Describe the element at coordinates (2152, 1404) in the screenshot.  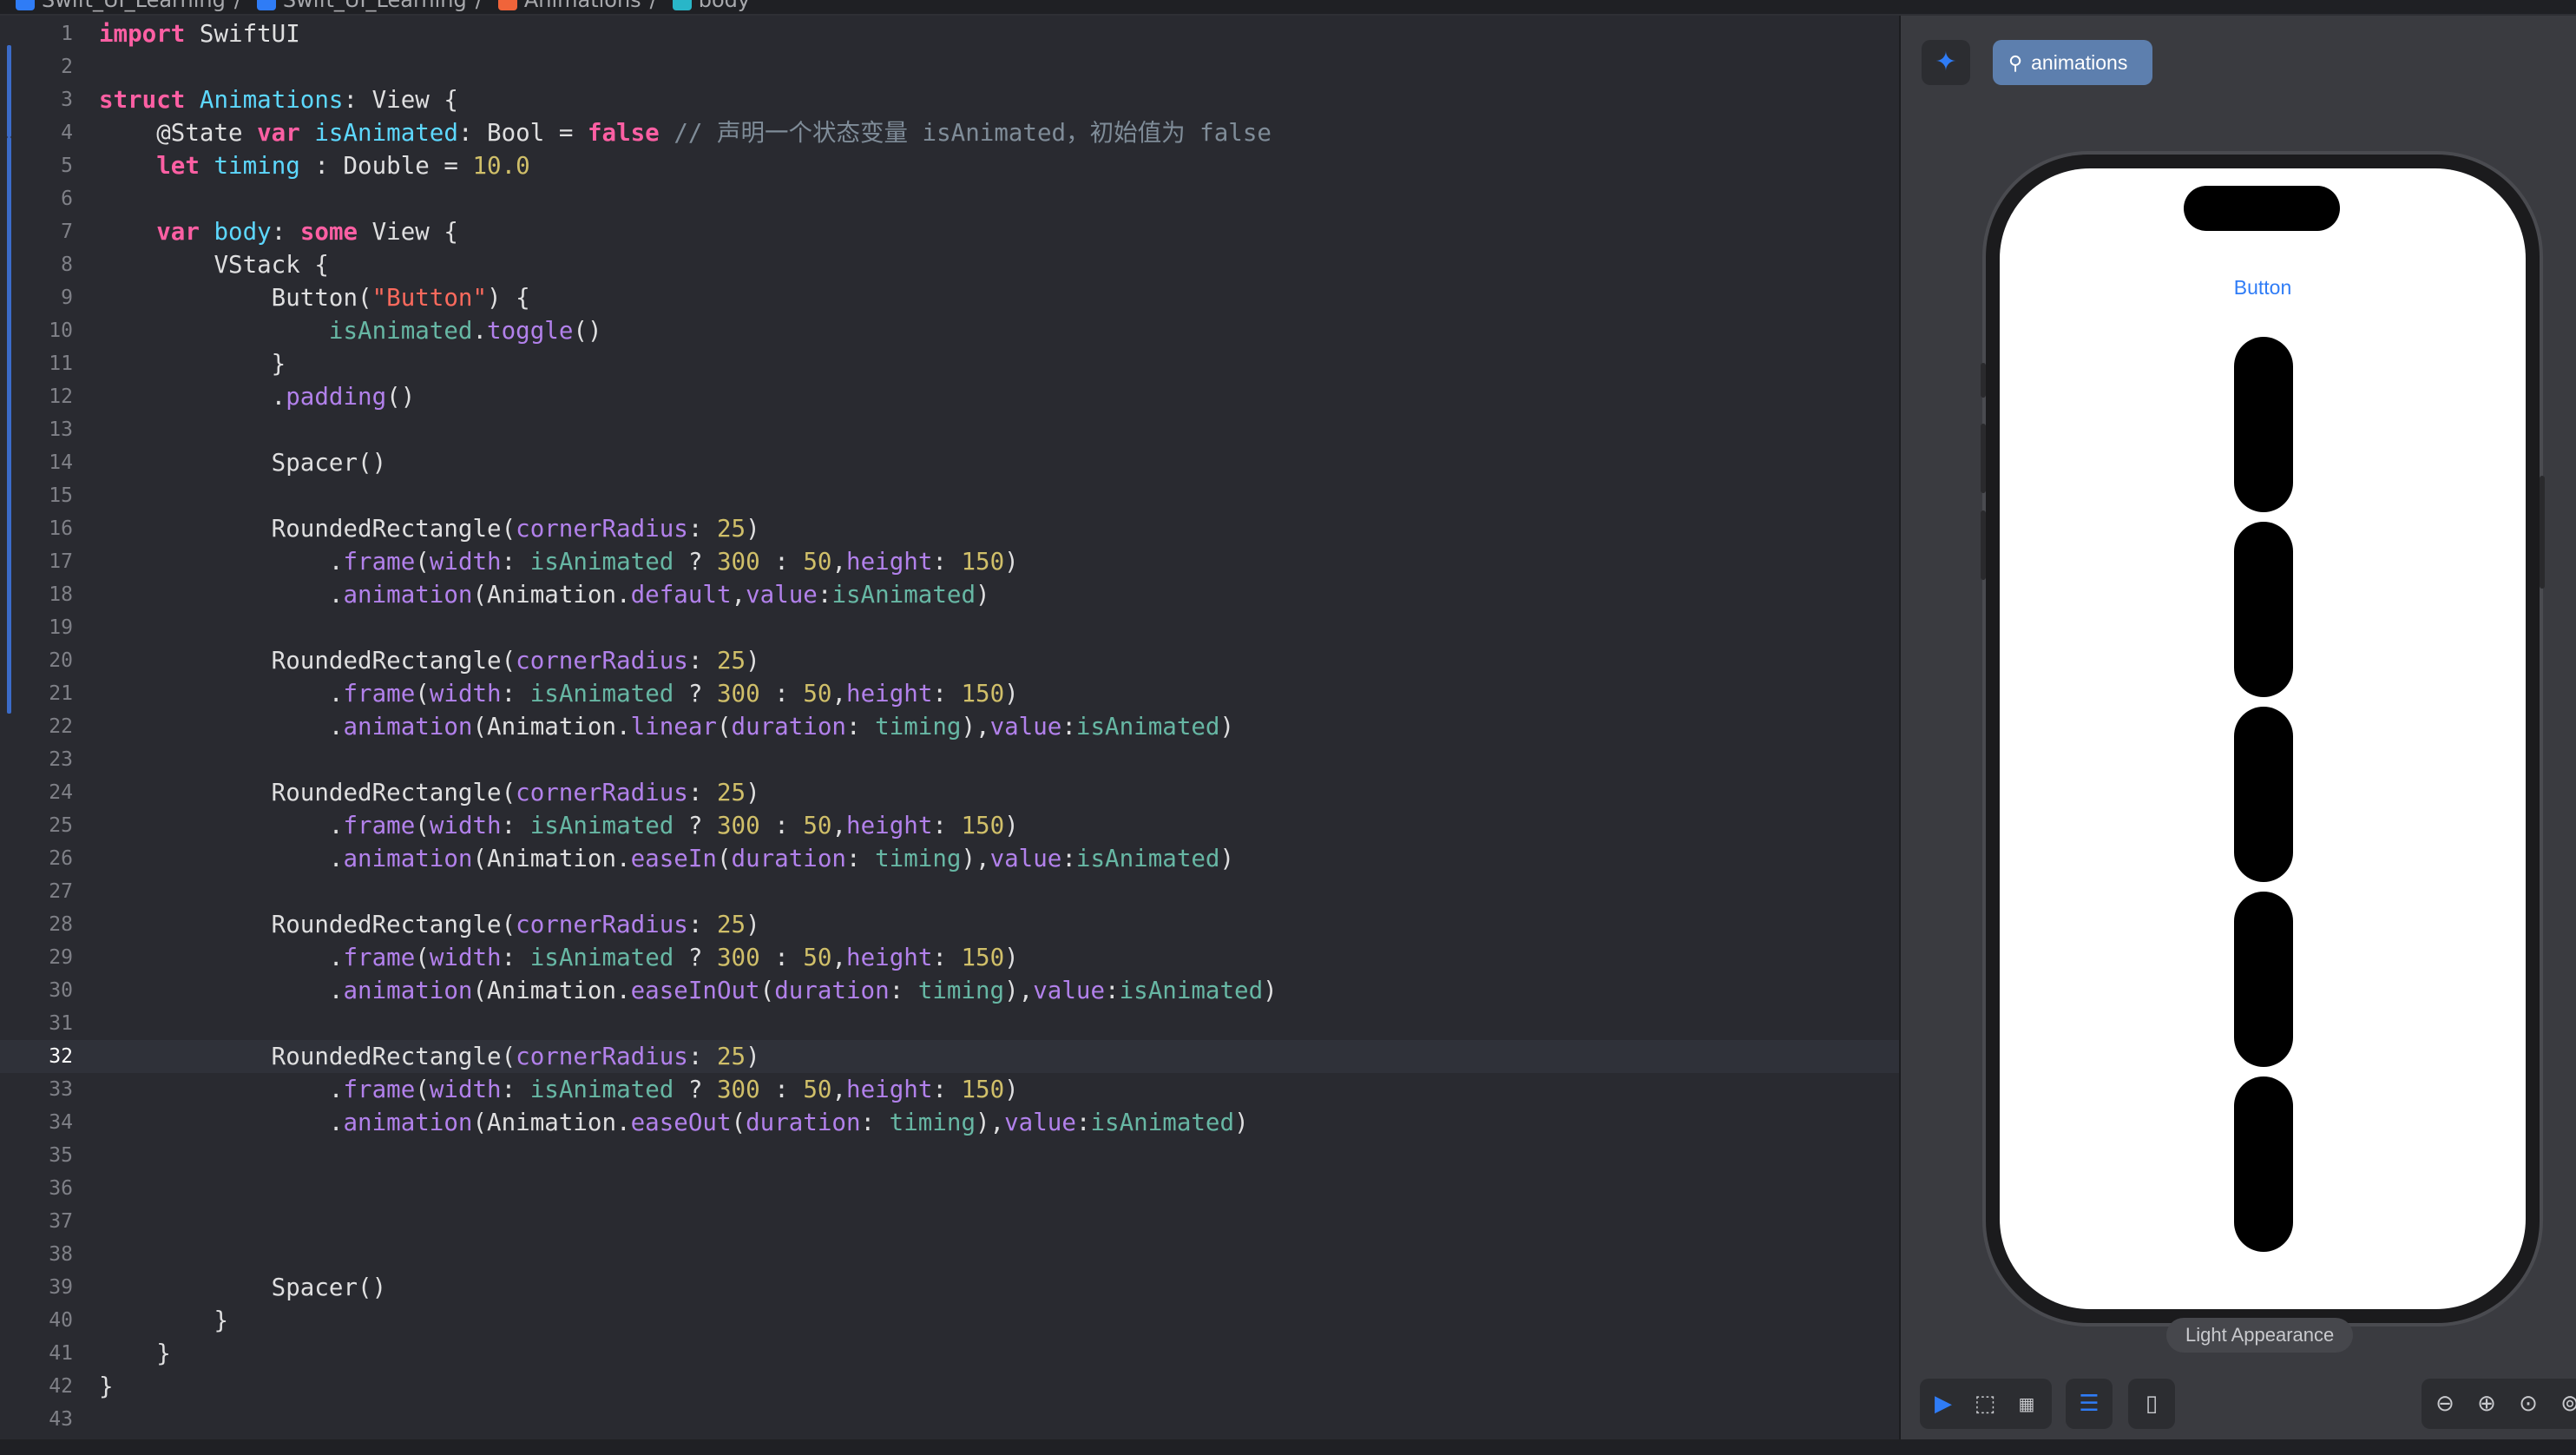
I see `device-icon: ▯` at that location.